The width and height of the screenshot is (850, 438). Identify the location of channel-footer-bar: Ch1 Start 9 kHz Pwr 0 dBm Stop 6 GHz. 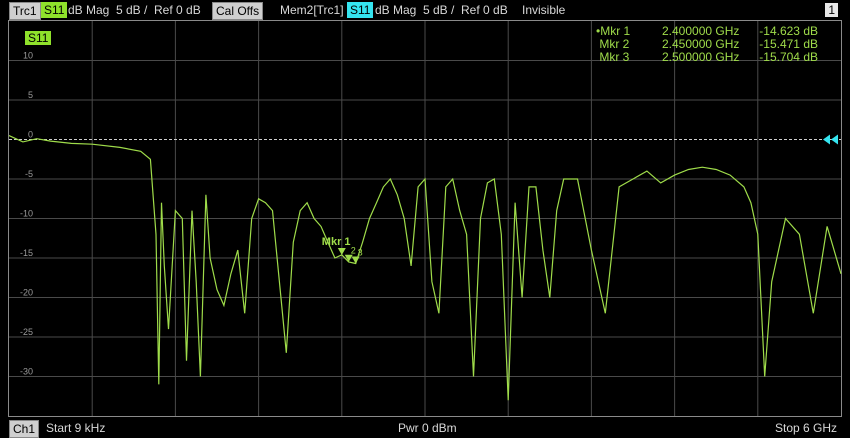
(425, 428).